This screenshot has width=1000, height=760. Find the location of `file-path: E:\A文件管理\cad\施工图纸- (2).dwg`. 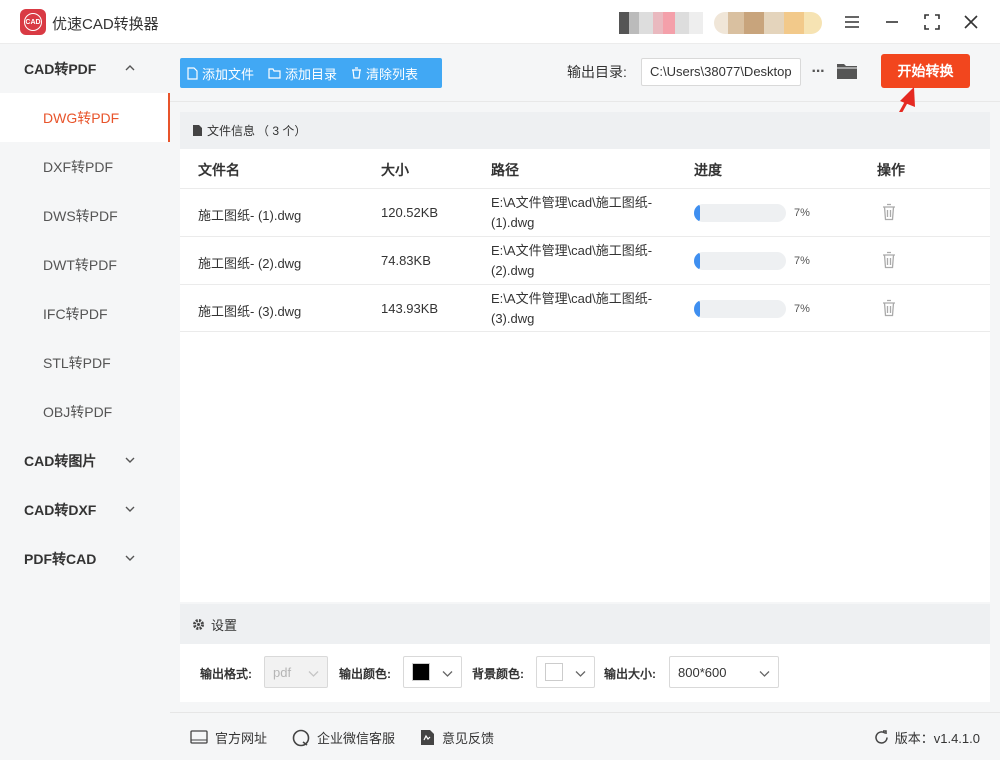

file-path: E:\A文件管理\cad\施工图纸- (2).dwg is located at coordinates (572, 260).